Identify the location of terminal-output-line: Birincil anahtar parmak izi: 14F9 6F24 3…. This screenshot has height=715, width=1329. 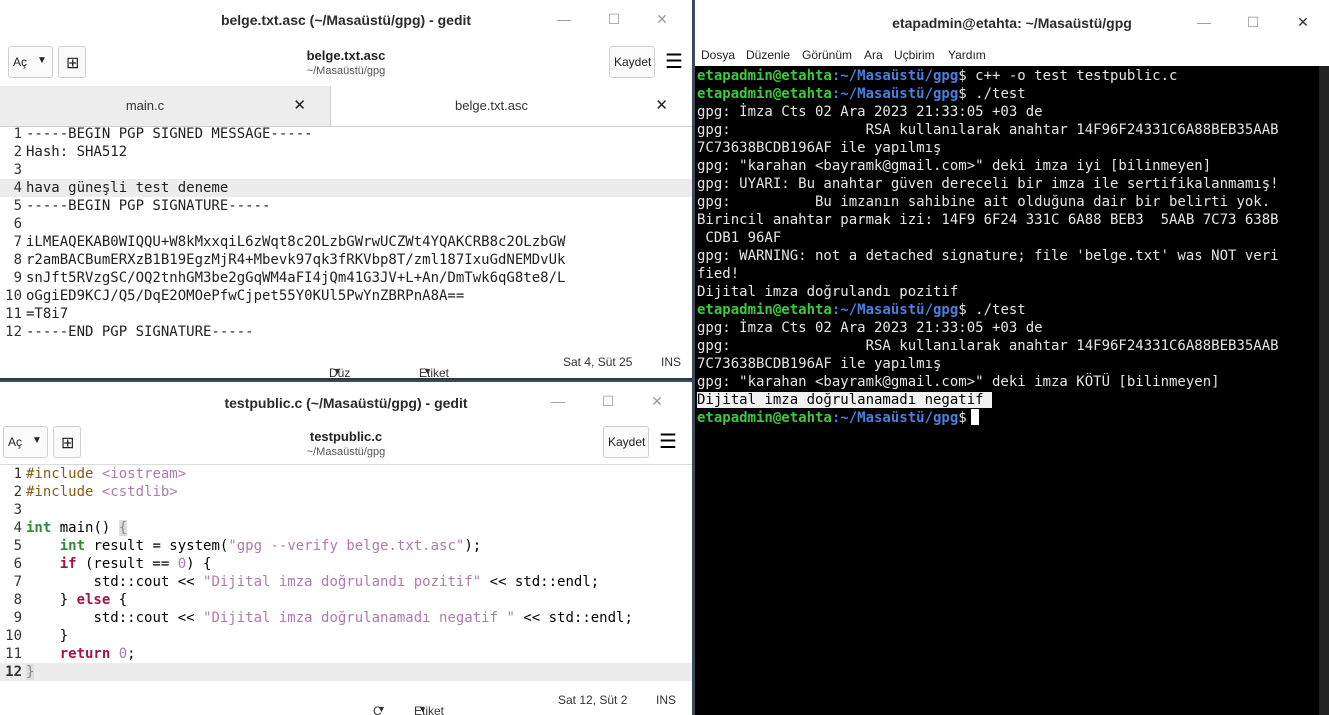
(988, 220).